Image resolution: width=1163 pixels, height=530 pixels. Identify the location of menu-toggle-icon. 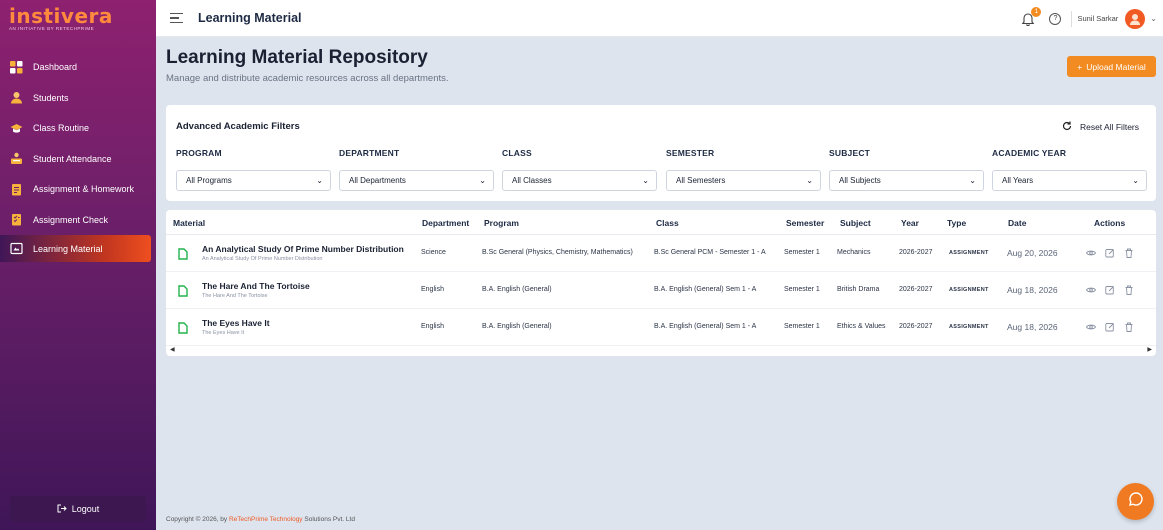
(176, 18).